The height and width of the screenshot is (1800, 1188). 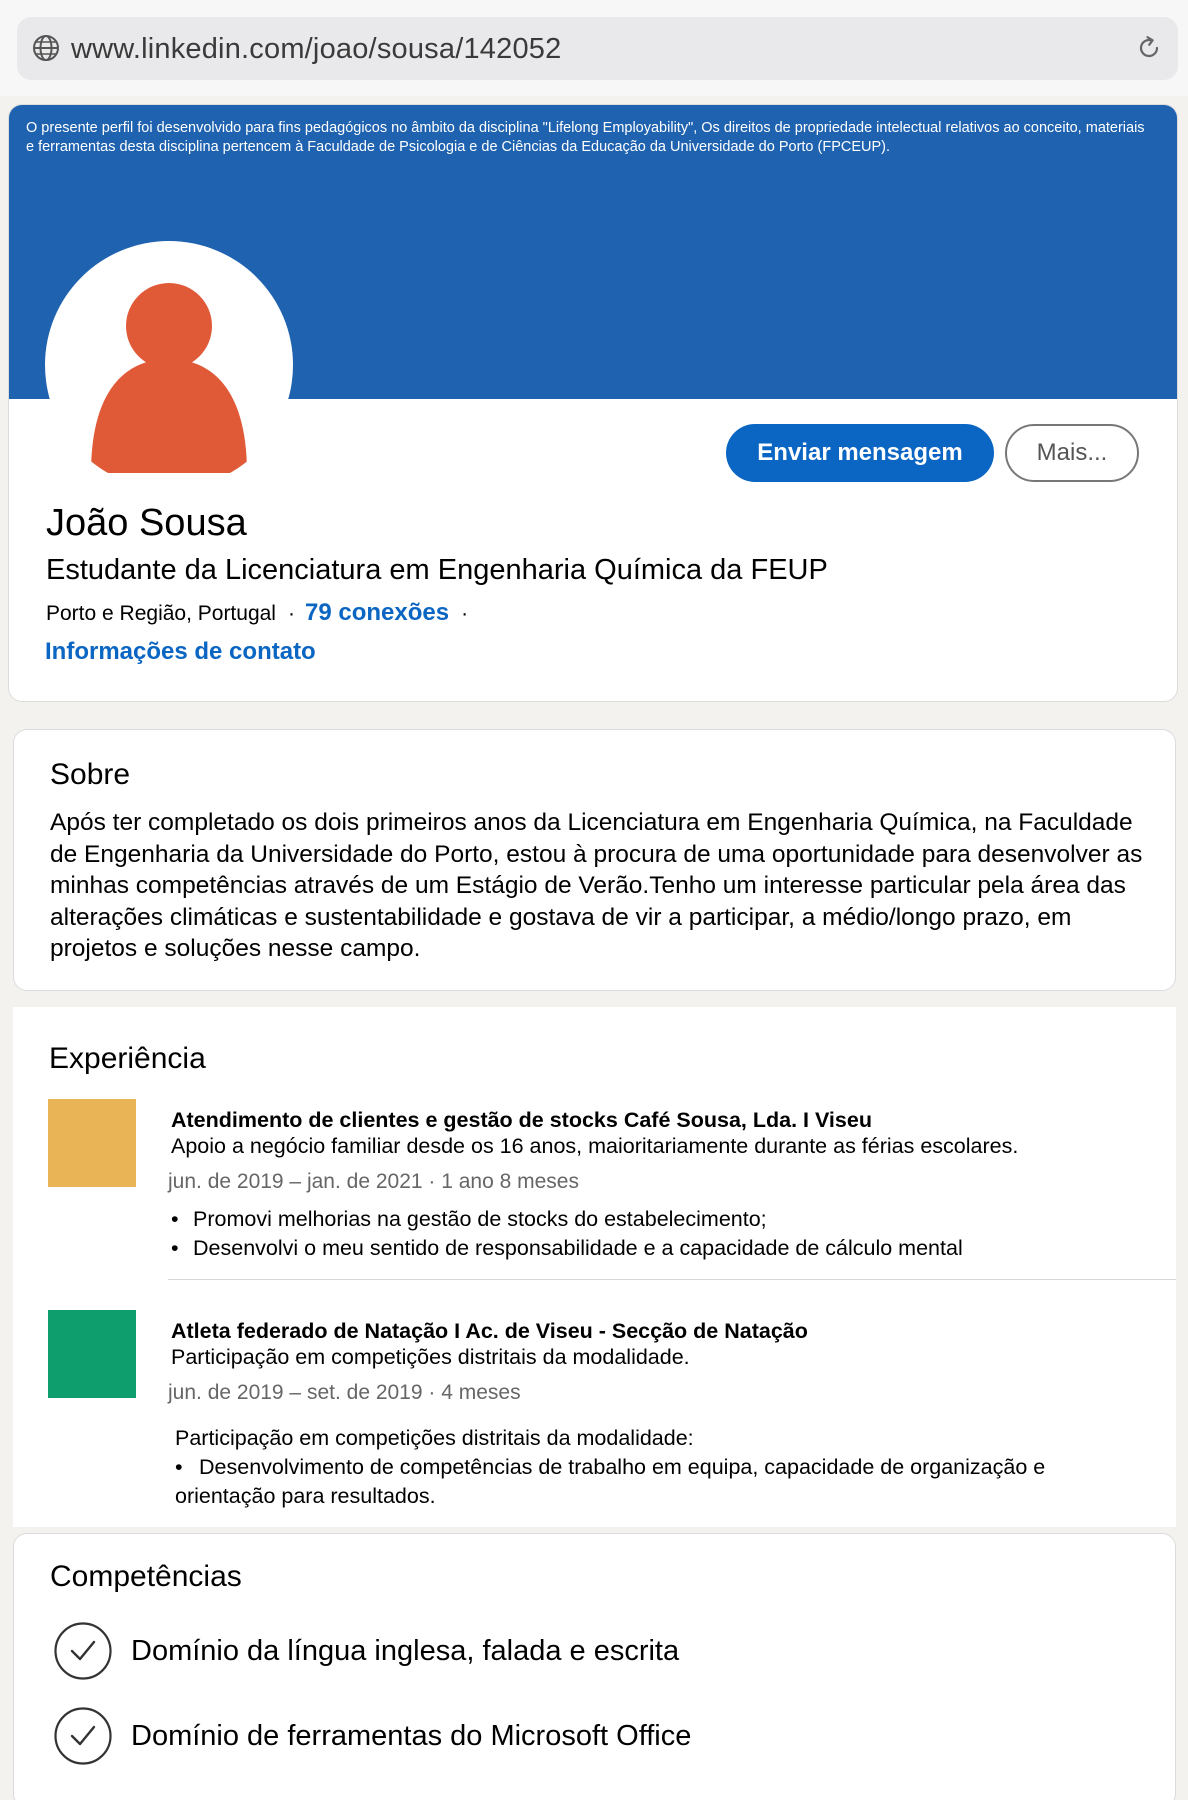 I want to click on address-bar: www.linkedin.com/joao/sousa/142052, so click(x=597, y=48).